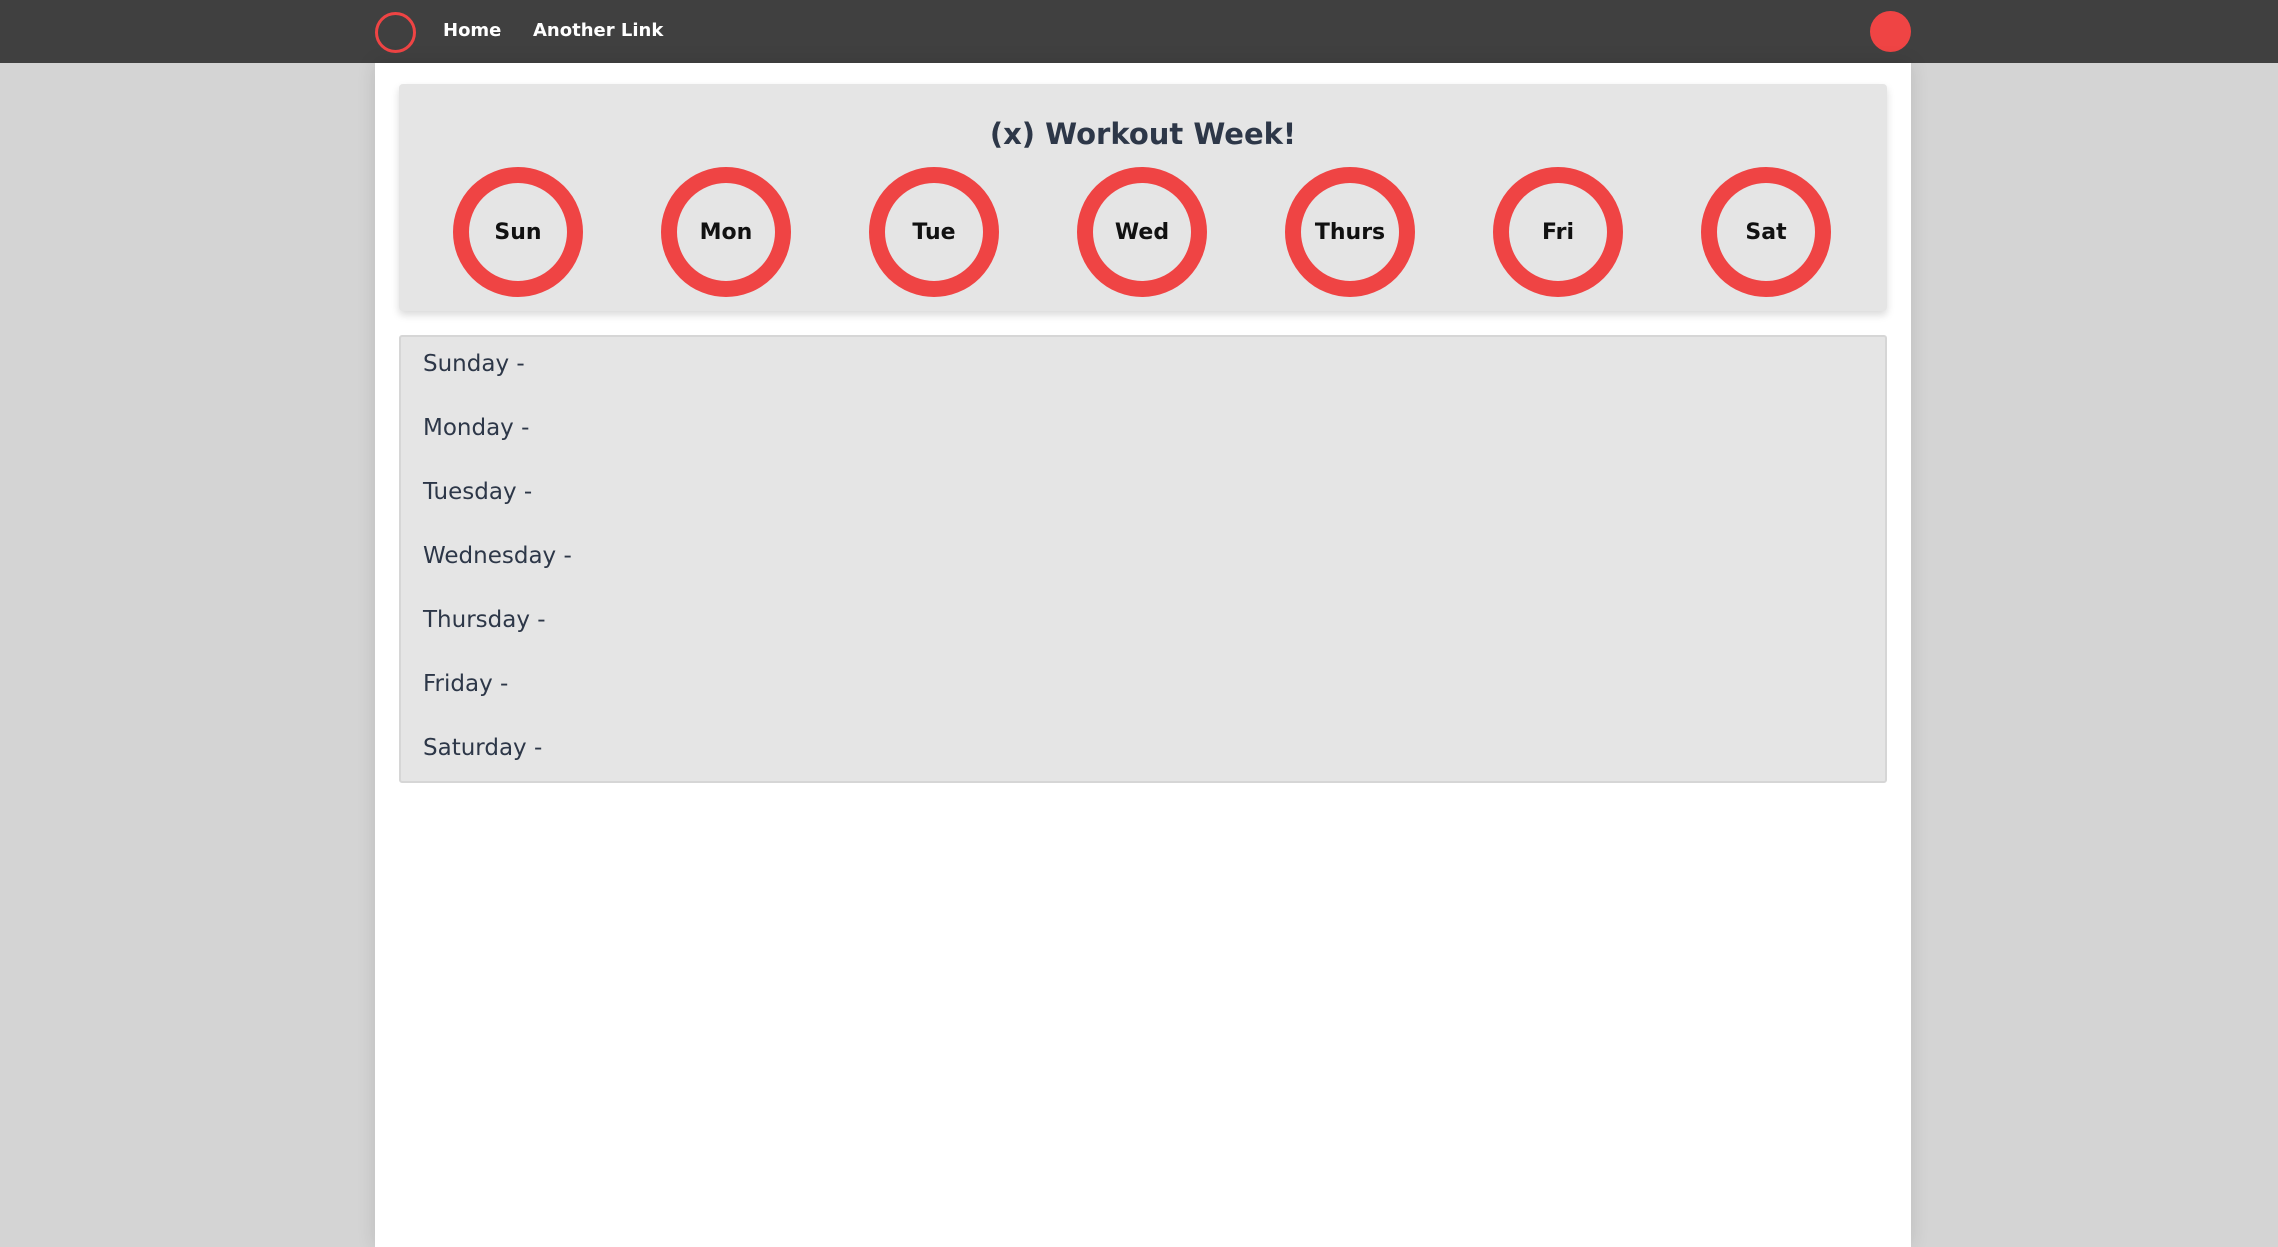 This screenshot has width=2278, height=1247. I want to click on circle-logo-icon, so click(395, 32).